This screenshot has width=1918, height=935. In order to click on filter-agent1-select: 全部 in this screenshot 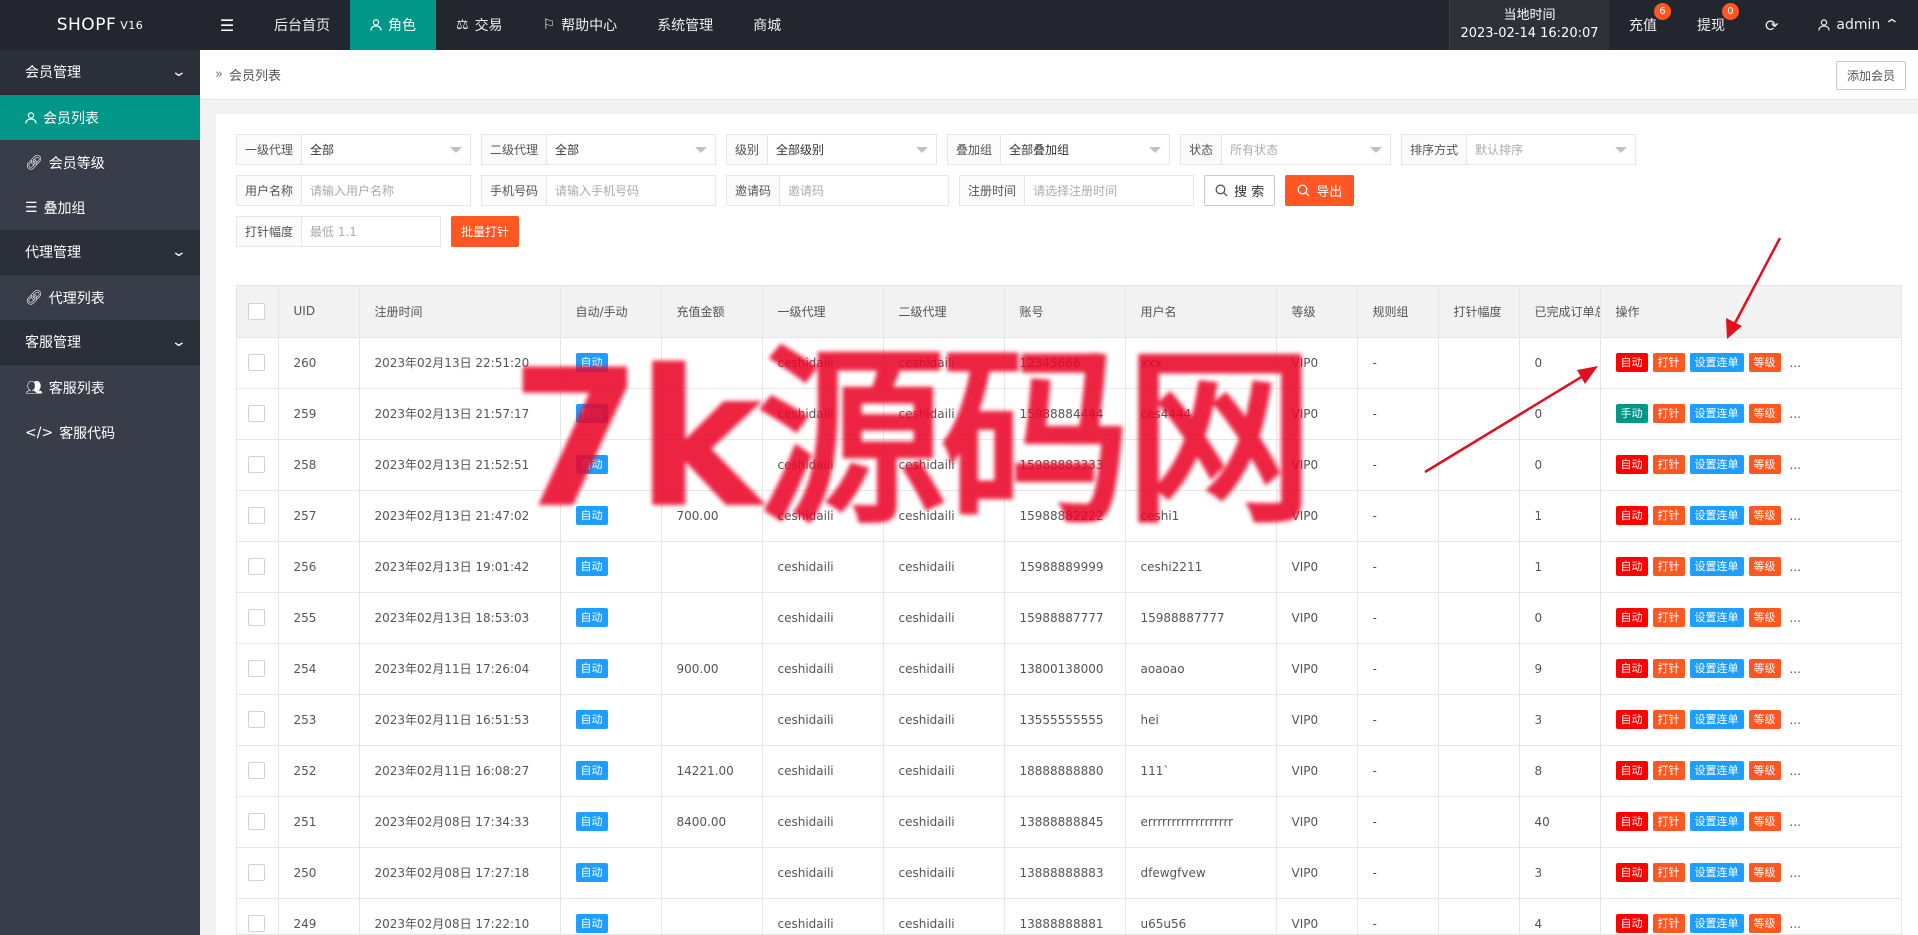, I will do `click(386, 149)`.